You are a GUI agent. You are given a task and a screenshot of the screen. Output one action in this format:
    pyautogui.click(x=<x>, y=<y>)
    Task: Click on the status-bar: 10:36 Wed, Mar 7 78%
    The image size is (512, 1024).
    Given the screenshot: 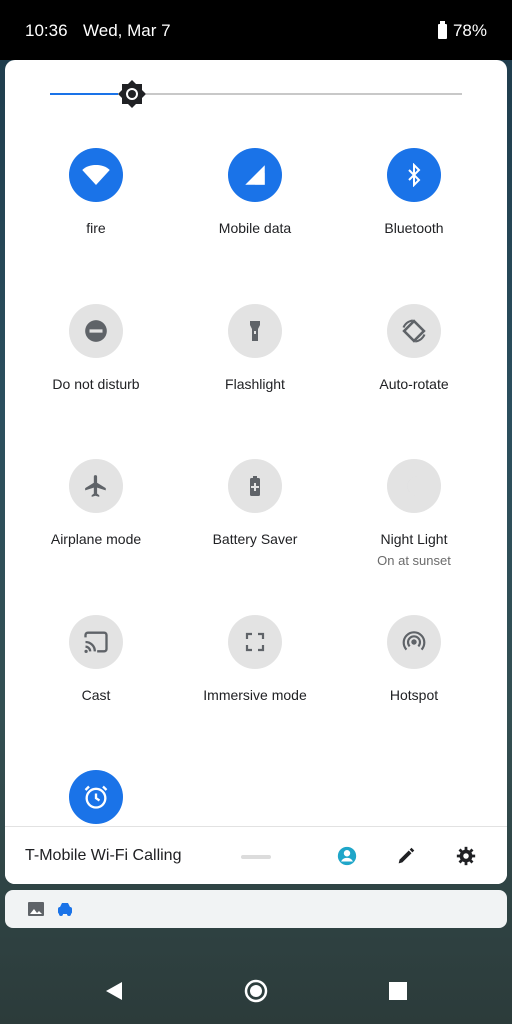 What is the action you would take?
    pyautogui.click(x=256, y=30)
    